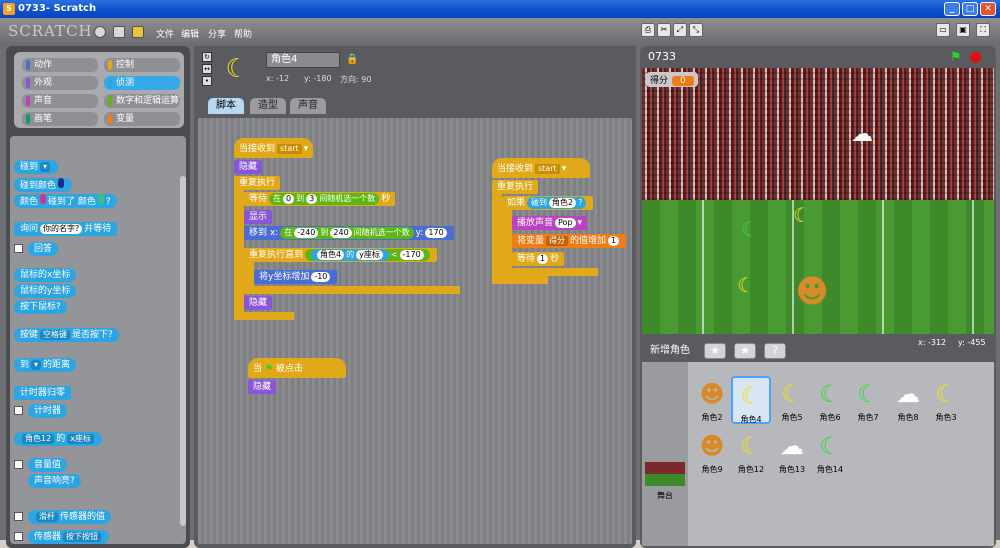 This screenshot has height=548, width=1000. I want to click on category-pen: 画笔, so click(60, 119).